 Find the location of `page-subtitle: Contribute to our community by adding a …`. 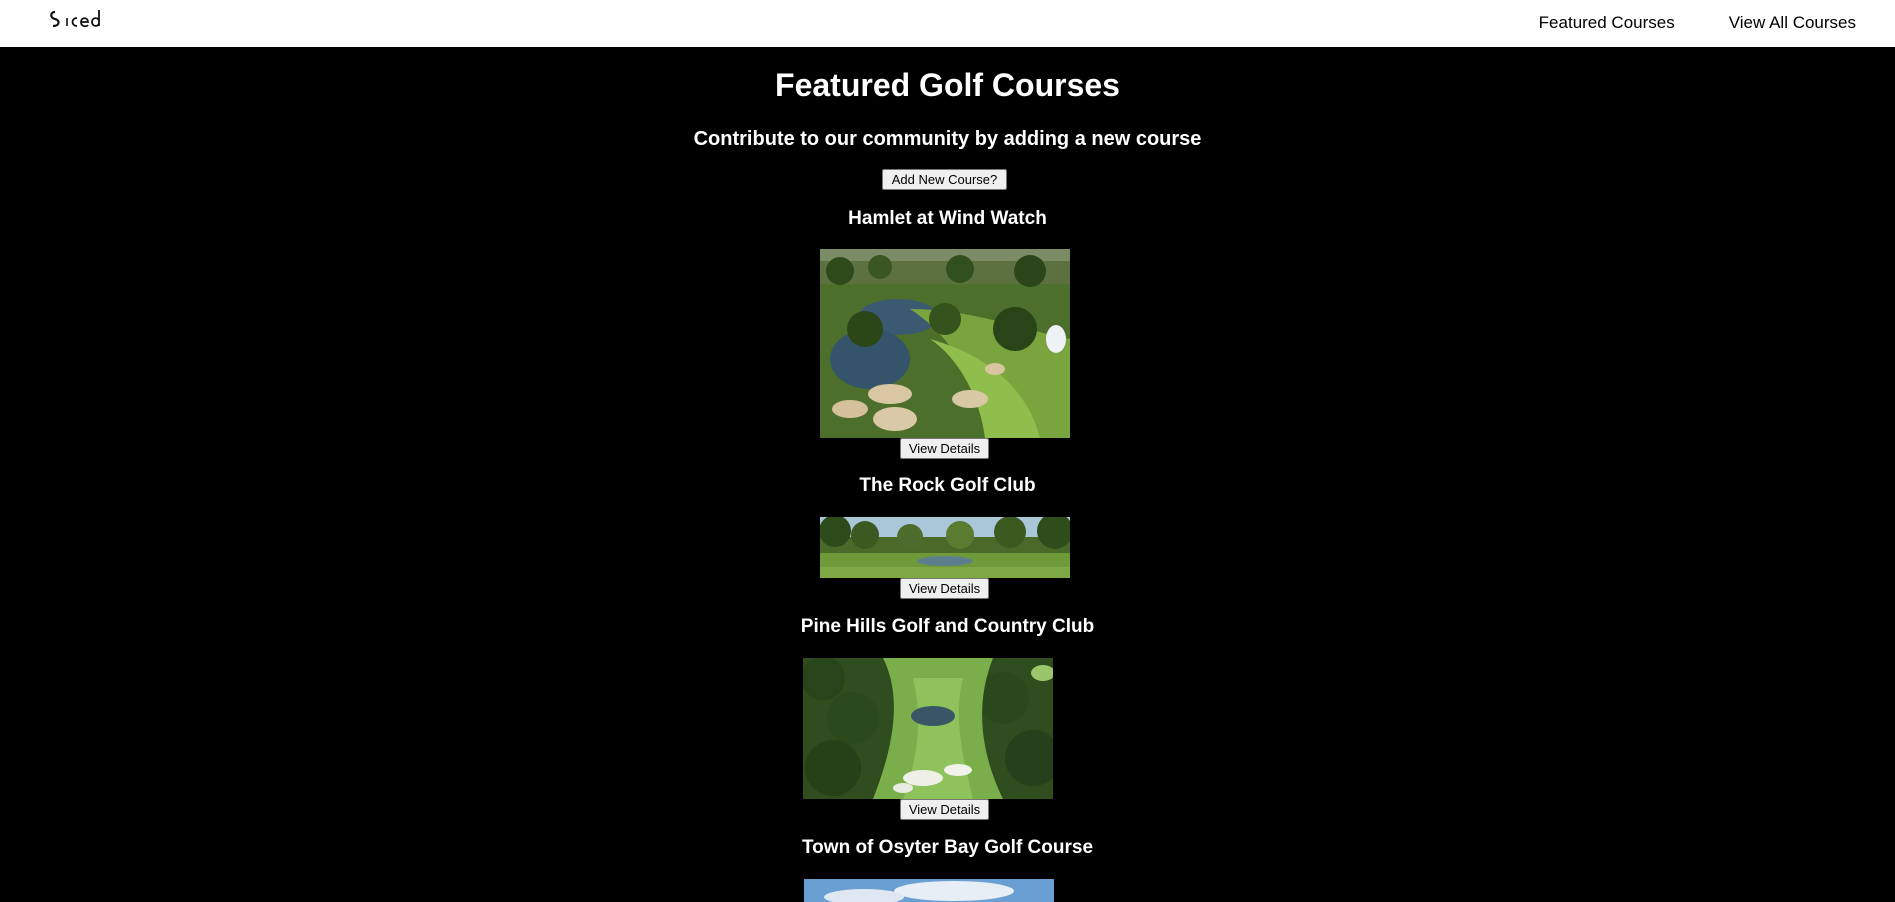

page-subtitle: Contribute to our community by adding a … is located at coordinates (947, 139).